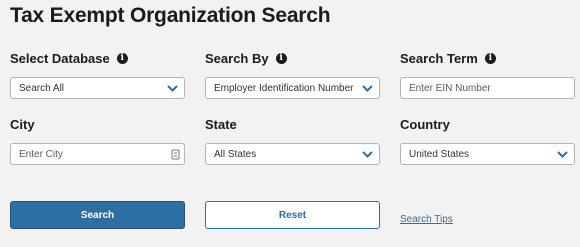  I want to click on search-by-label-text: Search By, so click(237, 58).